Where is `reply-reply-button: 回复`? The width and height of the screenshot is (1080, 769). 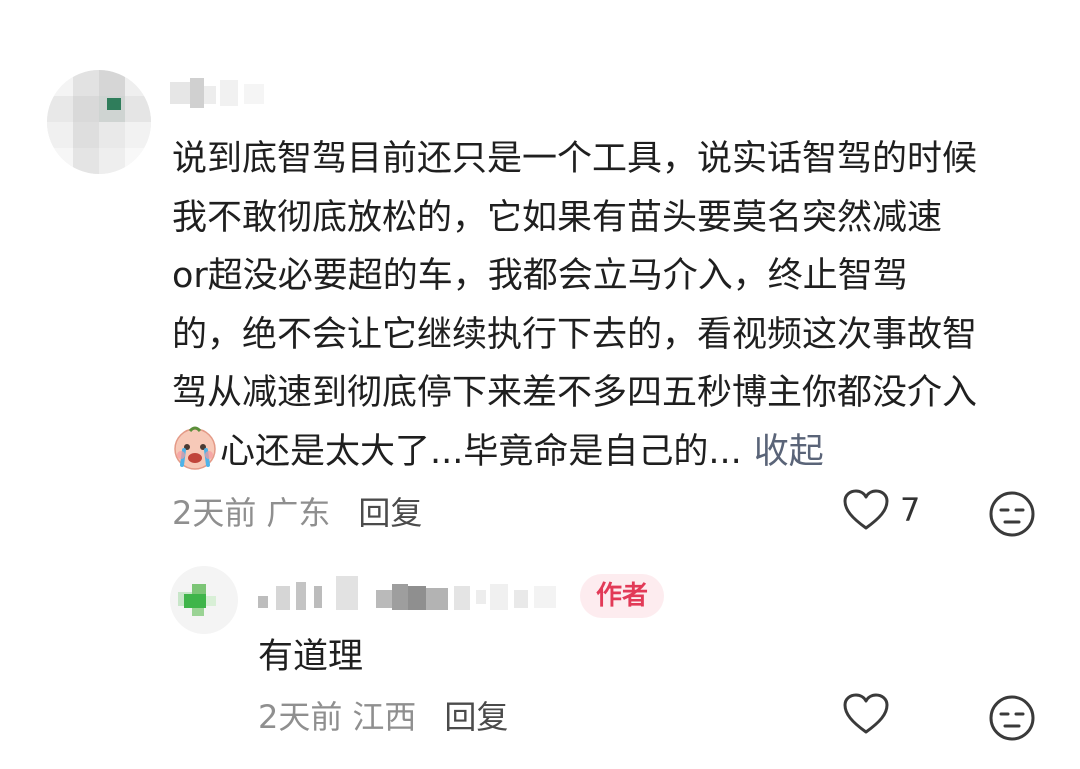
reply-reply-button: 回复 is located at coordinates (476, 715).